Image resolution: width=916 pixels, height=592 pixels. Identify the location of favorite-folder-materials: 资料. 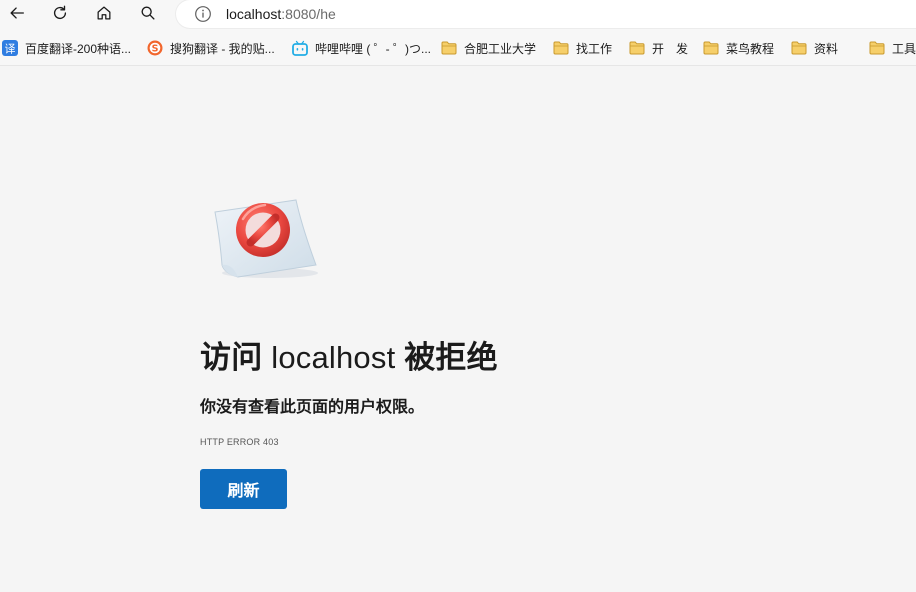
(814, 48).